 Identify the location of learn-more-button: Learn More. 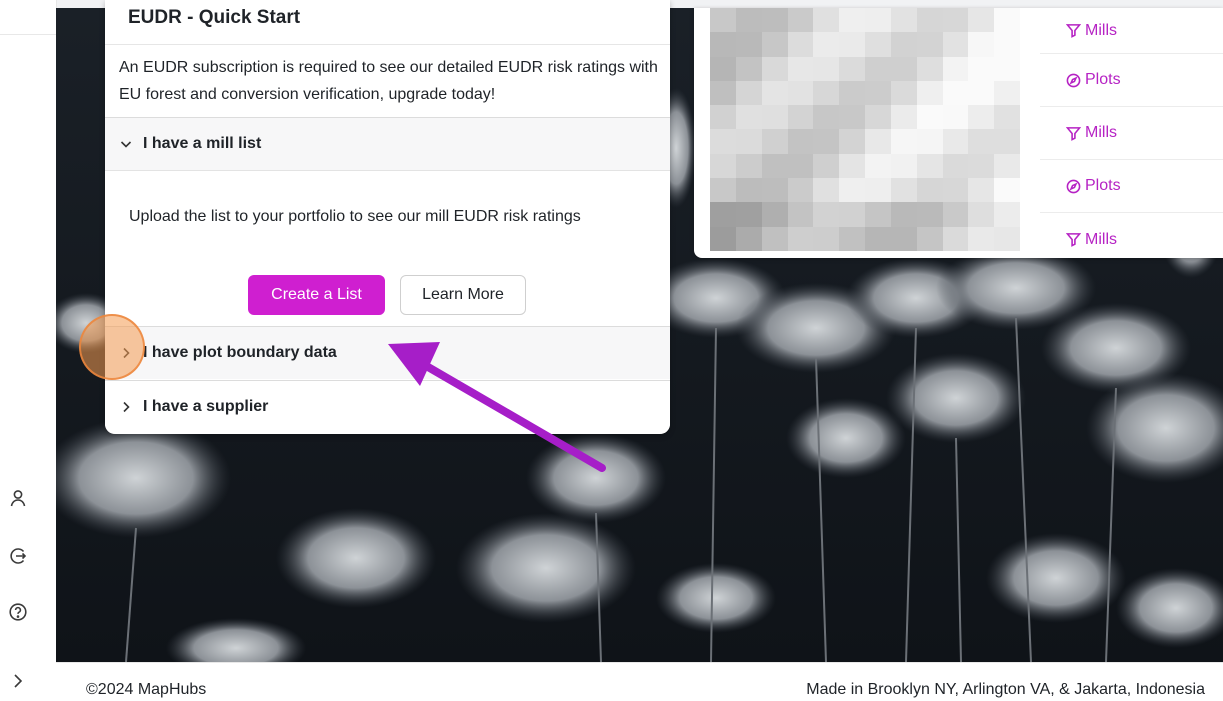
(463, 295).